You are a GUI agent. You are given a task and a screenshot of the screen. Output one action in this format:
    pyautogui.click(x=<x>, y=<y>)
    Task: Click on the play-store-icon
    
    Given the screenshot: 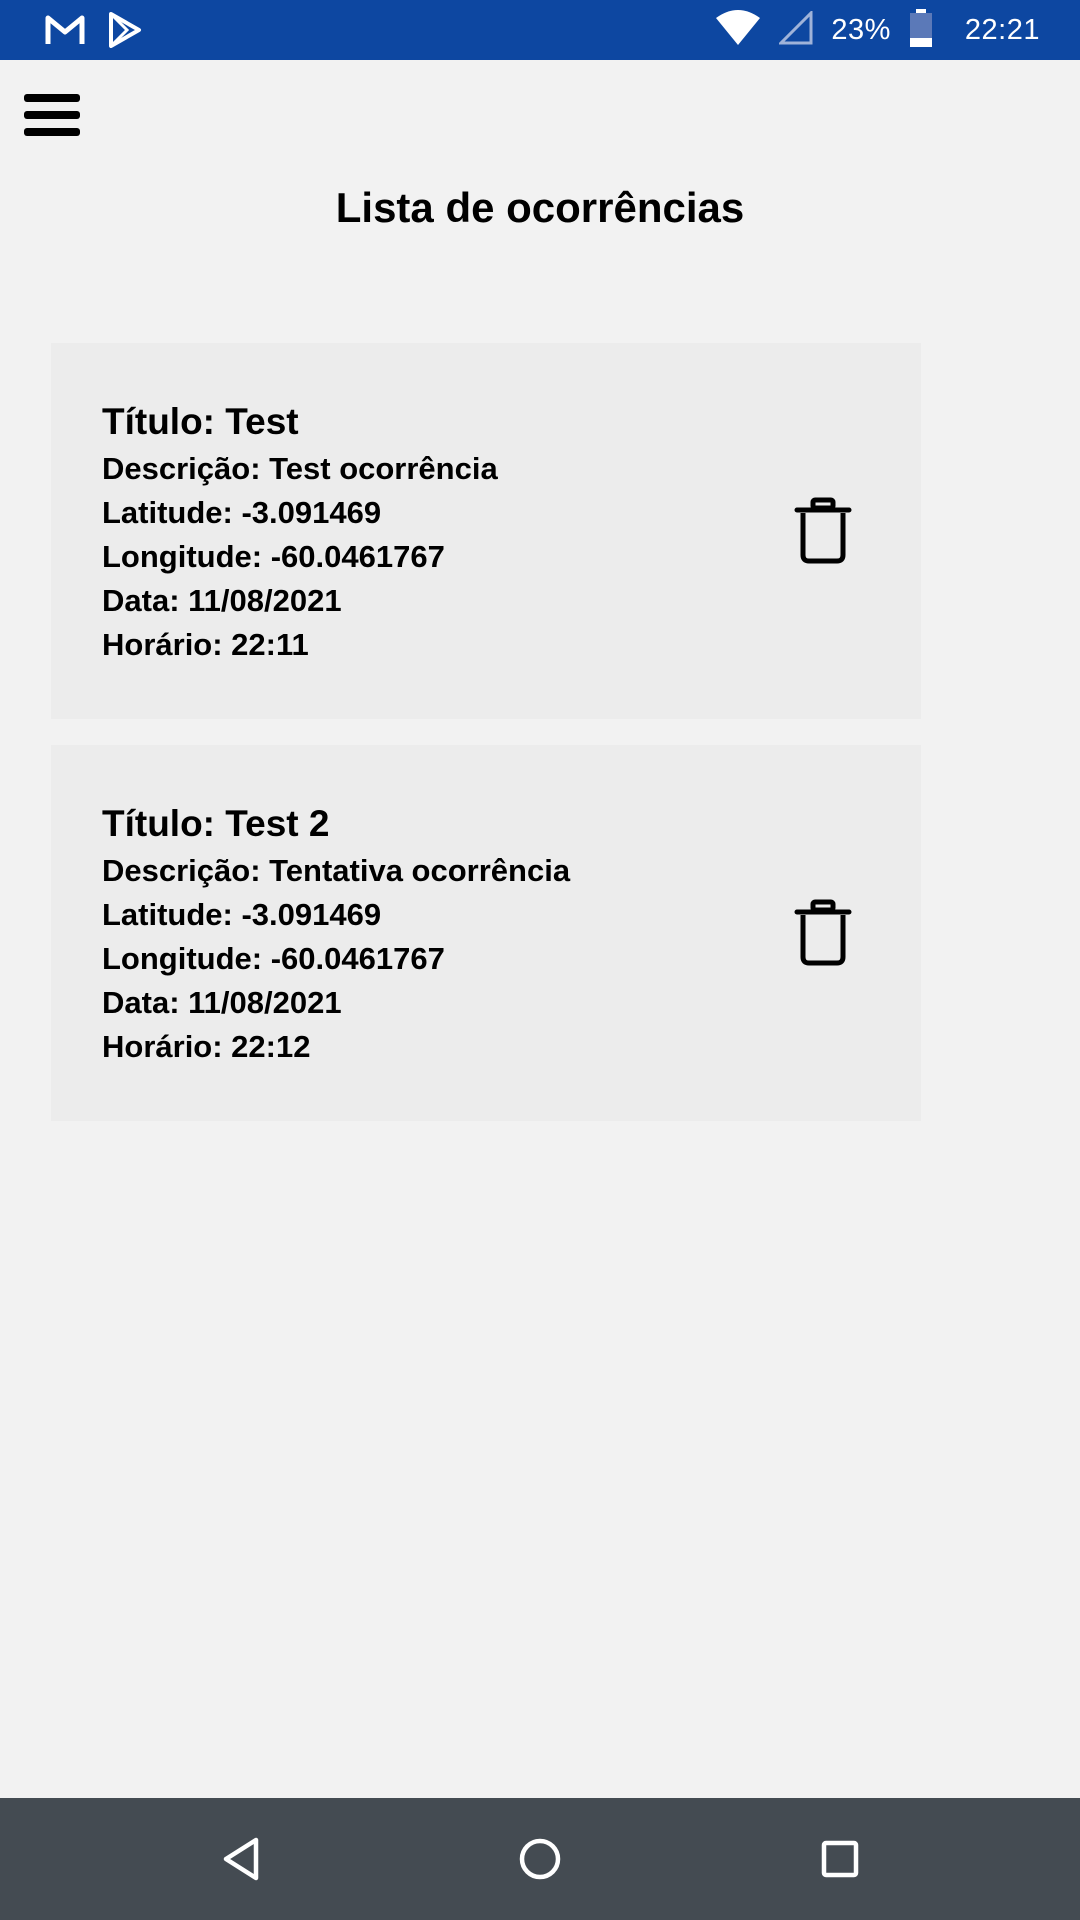 What is the action you would take?
    pyautogui.click(x=125, y=32)
    